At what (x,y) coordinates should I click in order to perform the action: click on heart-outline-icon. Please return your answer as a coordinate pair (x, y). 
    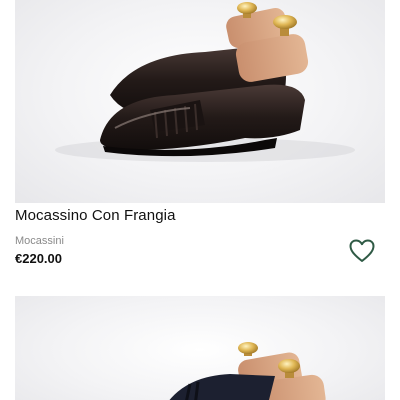
    Looking at the image, I should click on (362, 250).